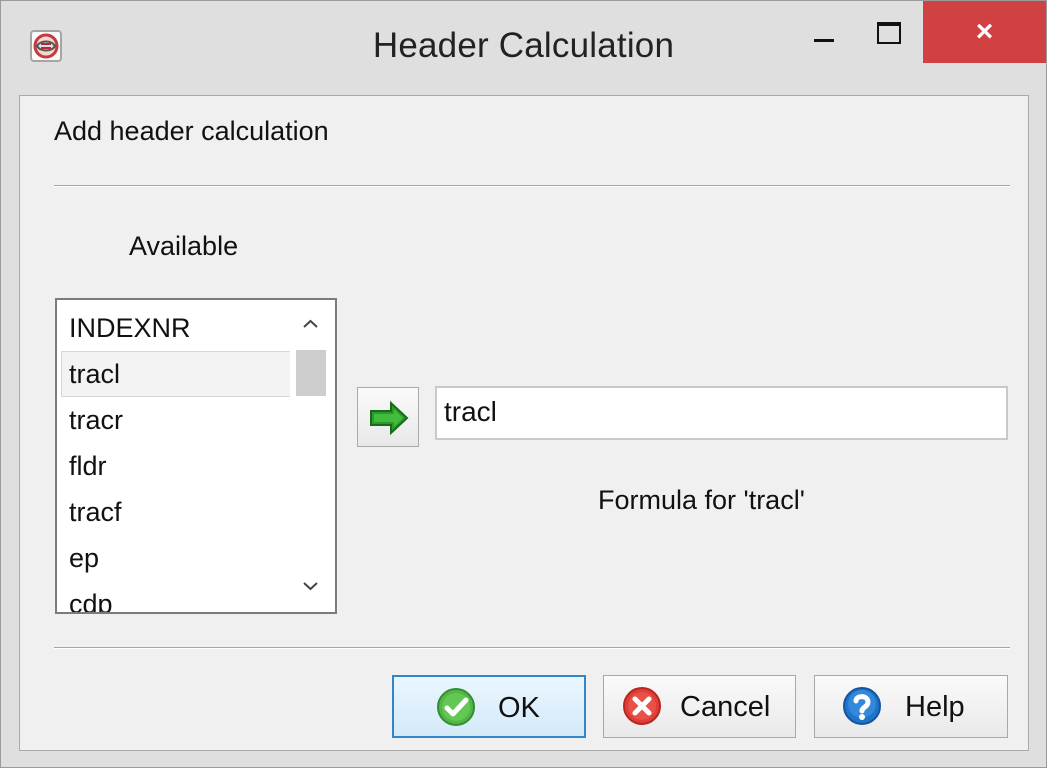  I want to click on list-item-indexnr: INDEXNR, so click(176, 328).